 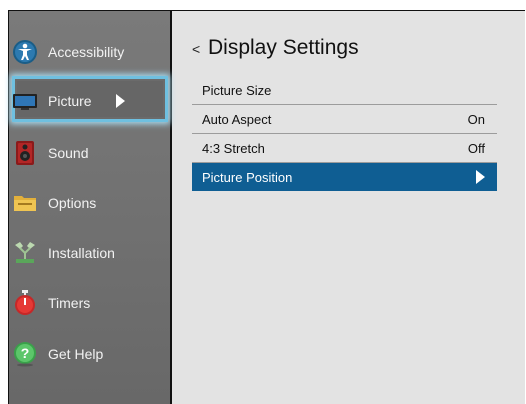 I want to click on page-title: Display Settings, so click(x=283, y=47).